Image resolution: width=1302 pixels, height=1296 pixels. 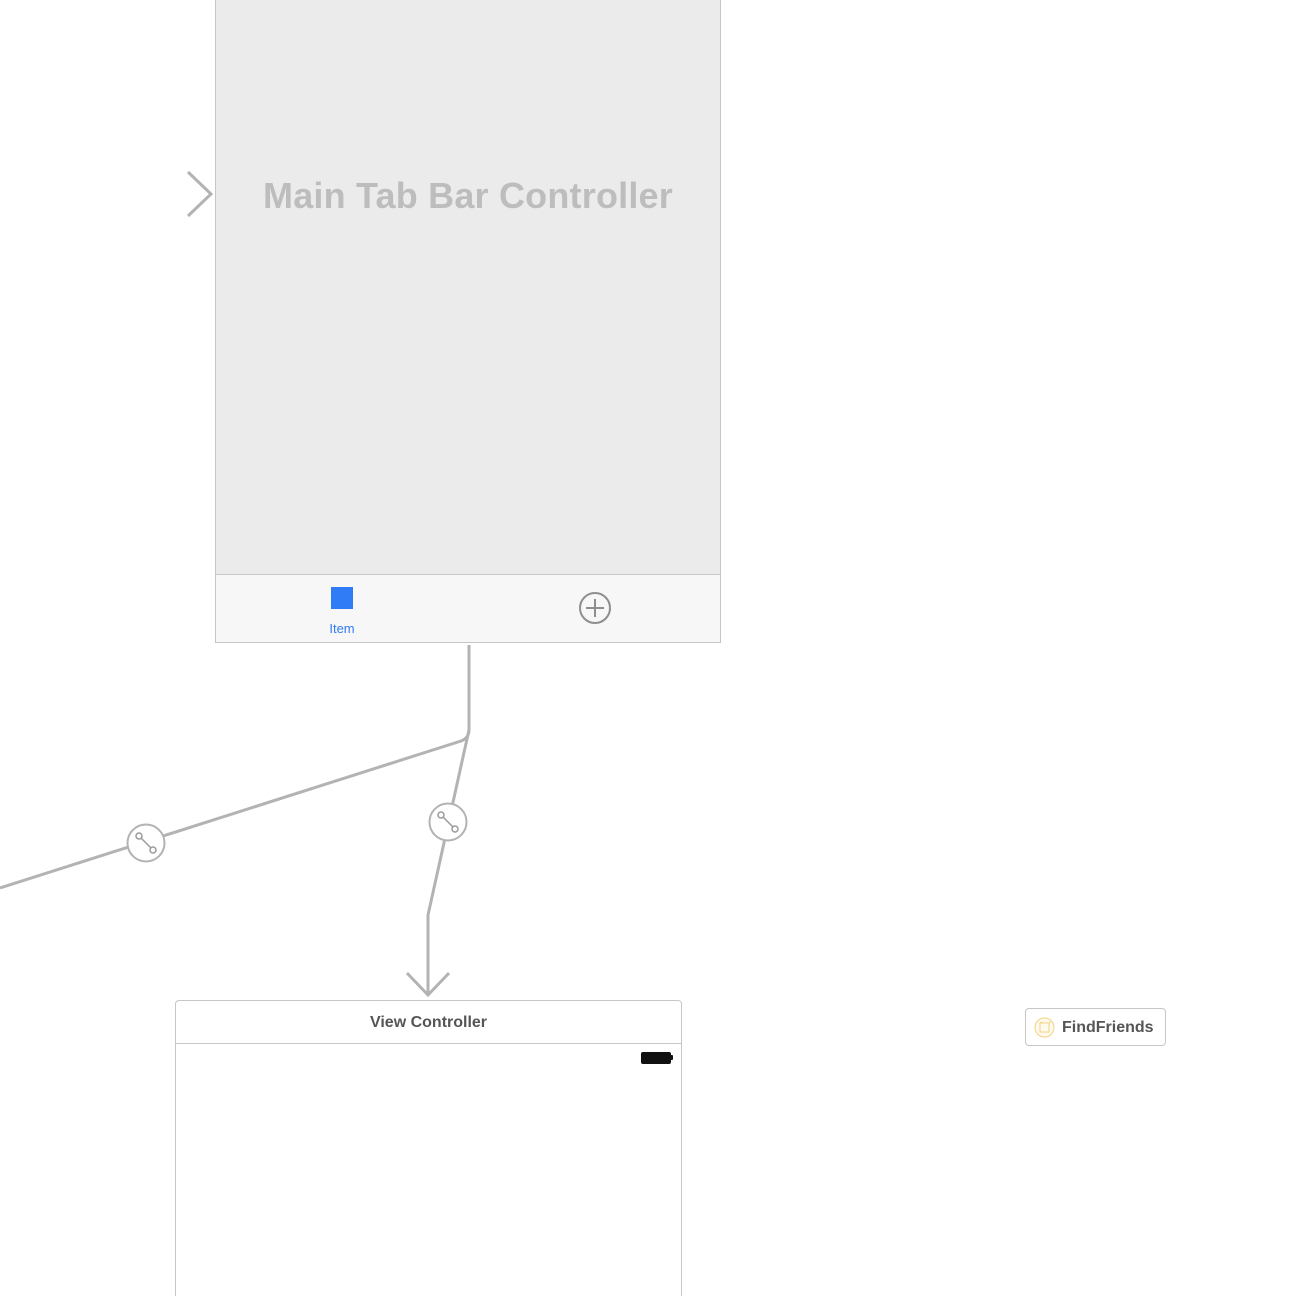 I want to click on scene-title: Main Tab Bar Controller, so click(x=468, y=195).